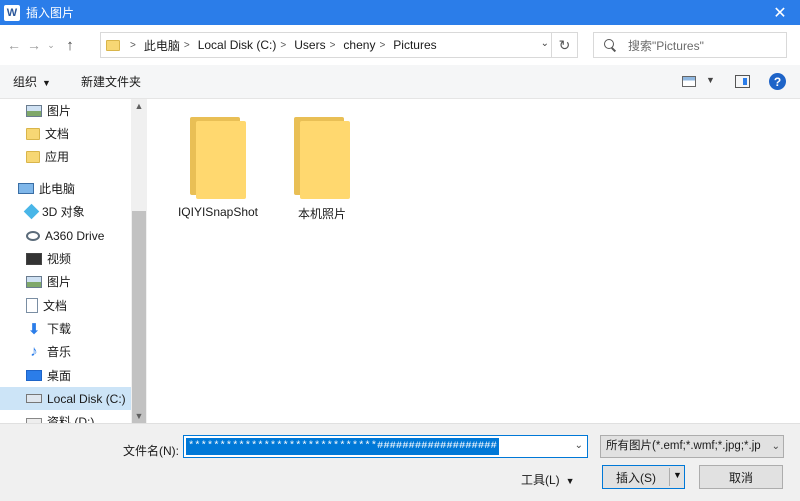 The height and width of the screenshot is (501, 800). I want to click on download-icon: ⬇, so click(34, 329).